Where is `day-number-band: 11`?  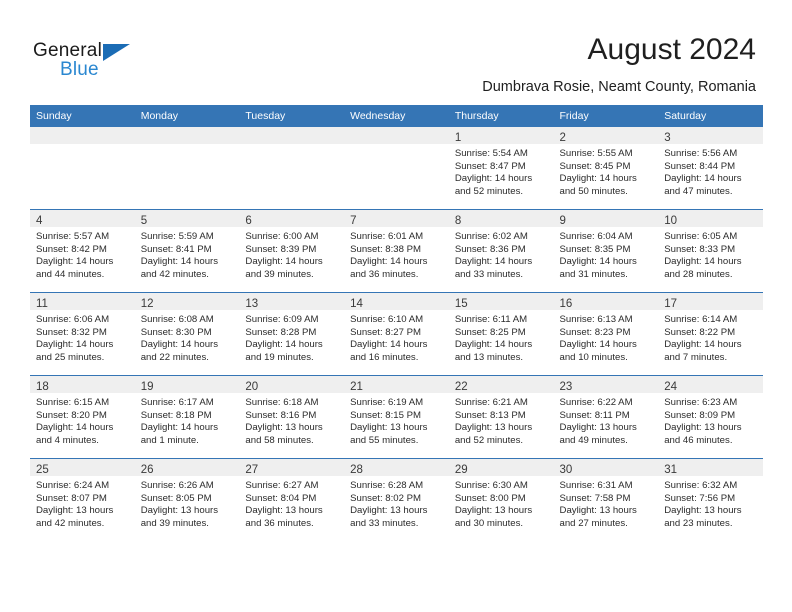
day-number-band: 11 is located at coordinates (82, 301).